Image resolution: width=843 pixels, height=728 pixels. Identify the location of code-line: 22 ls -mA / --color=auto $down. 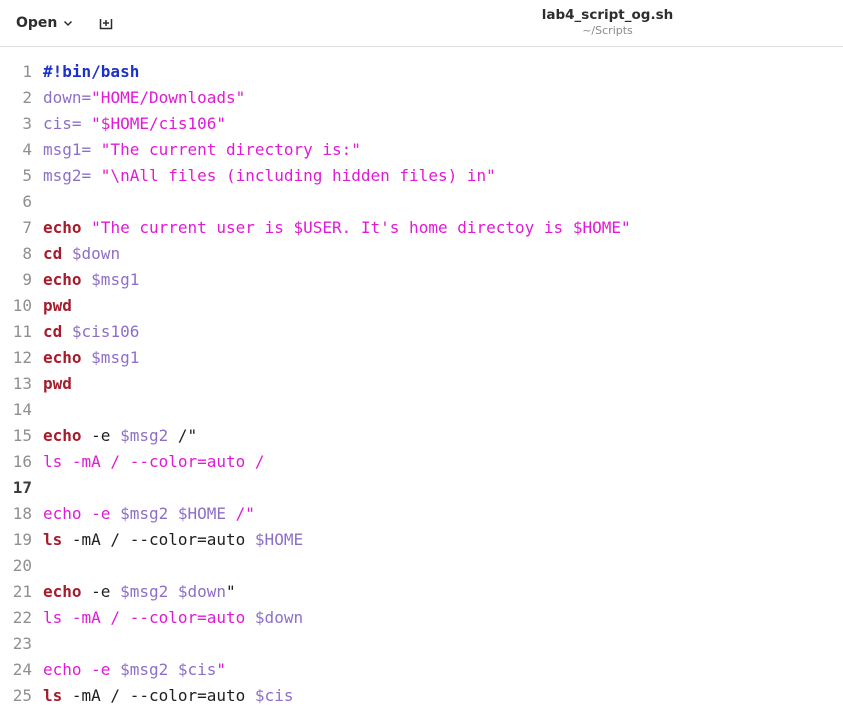
(421, 618).